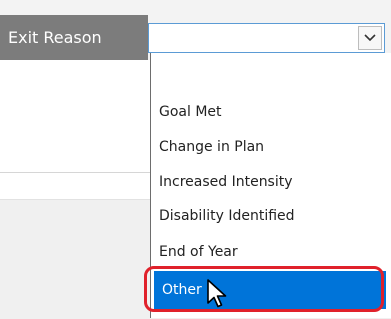  I want to click on exit-reason-select, so click(266, 38).